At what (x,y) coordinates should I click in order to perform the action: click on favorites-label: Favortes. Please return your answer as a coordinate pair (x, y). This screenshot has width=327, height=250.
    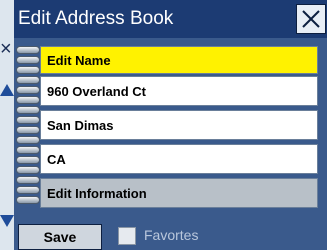
    Looking at the image, I should click on (171, 235).